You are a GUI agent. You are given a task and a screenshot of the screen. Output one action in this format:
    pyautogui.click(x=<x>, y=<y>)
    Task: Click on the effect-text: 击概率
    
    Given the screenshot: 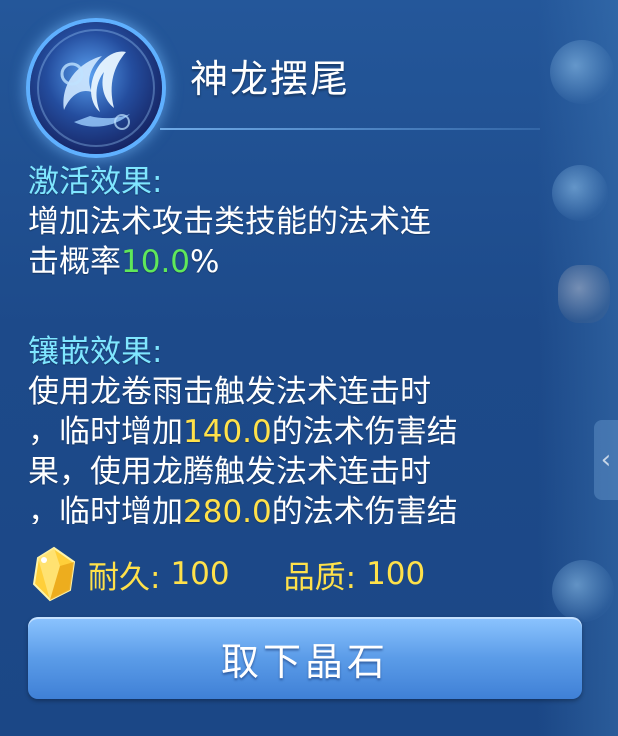 What is the action you would take?
    pyautogui.click(x=74, y=262)
    